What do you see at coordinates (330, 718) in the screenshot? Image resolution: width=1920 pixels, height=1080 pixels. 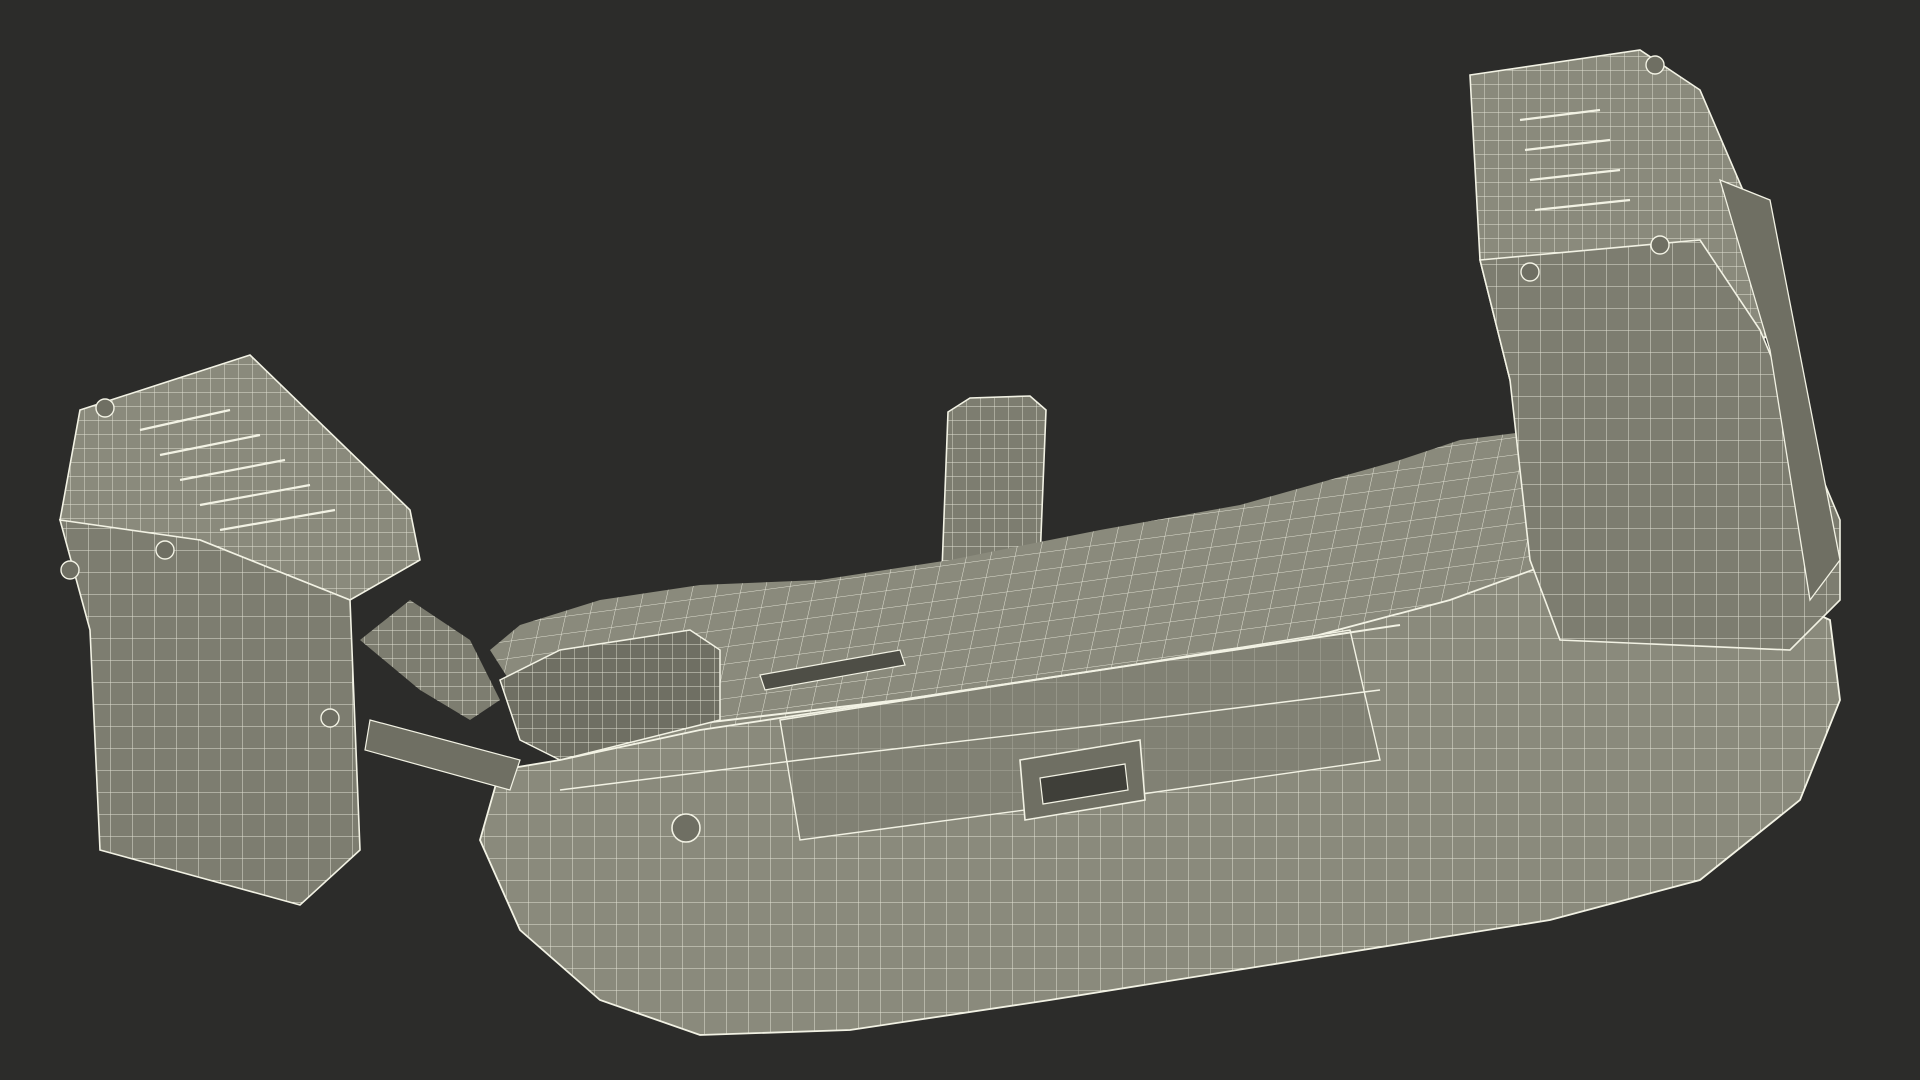 I see `side-screw-icon` at bounding box center [330, 718].